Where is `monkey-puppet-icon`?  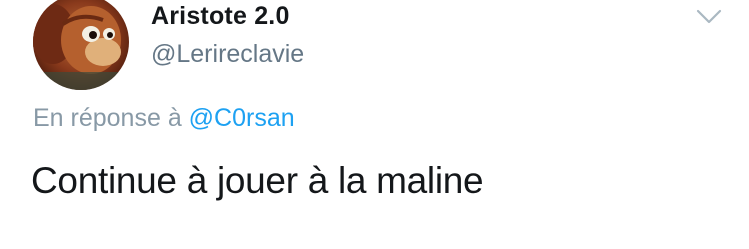 monkey-puppet-icon is located at coordinates (81, 45).